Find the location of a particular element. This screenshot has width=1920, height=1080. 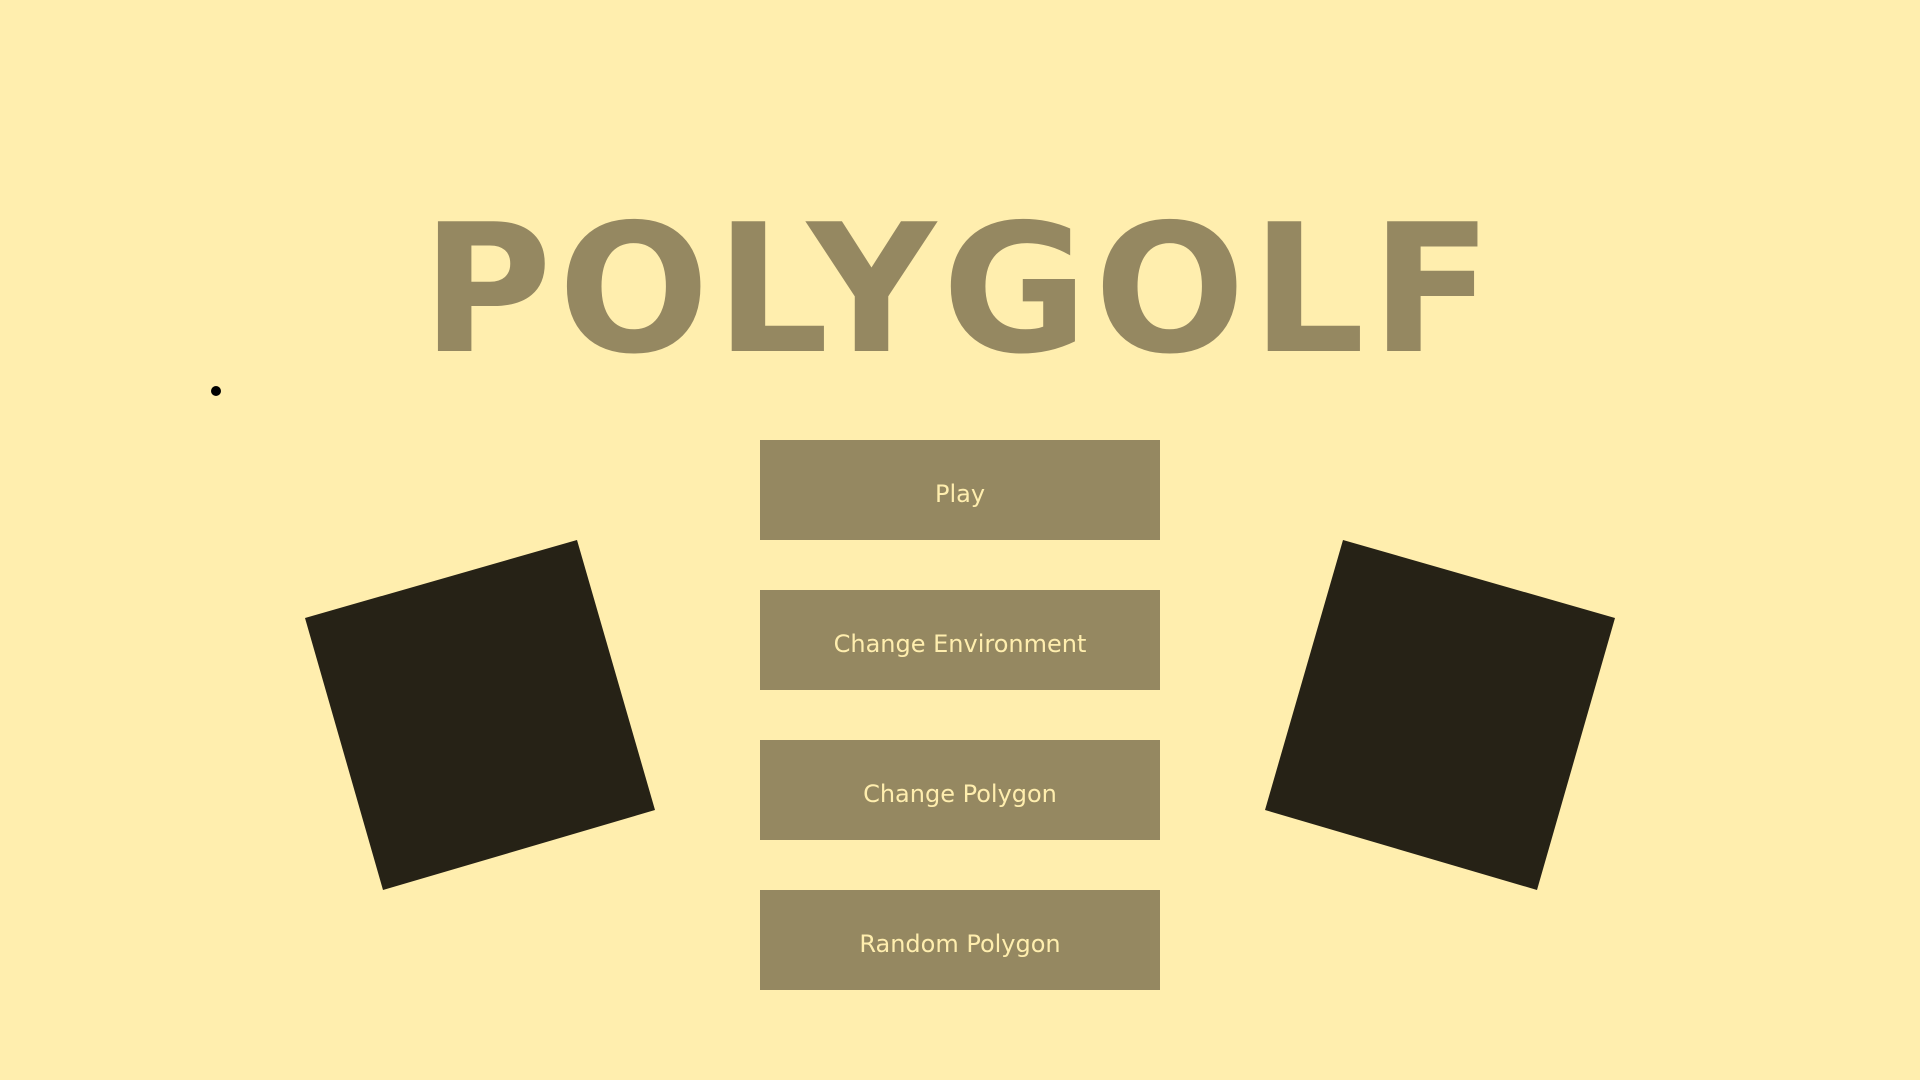

random-polygon-button: Random Polygon is located at coordinates (960, 940).